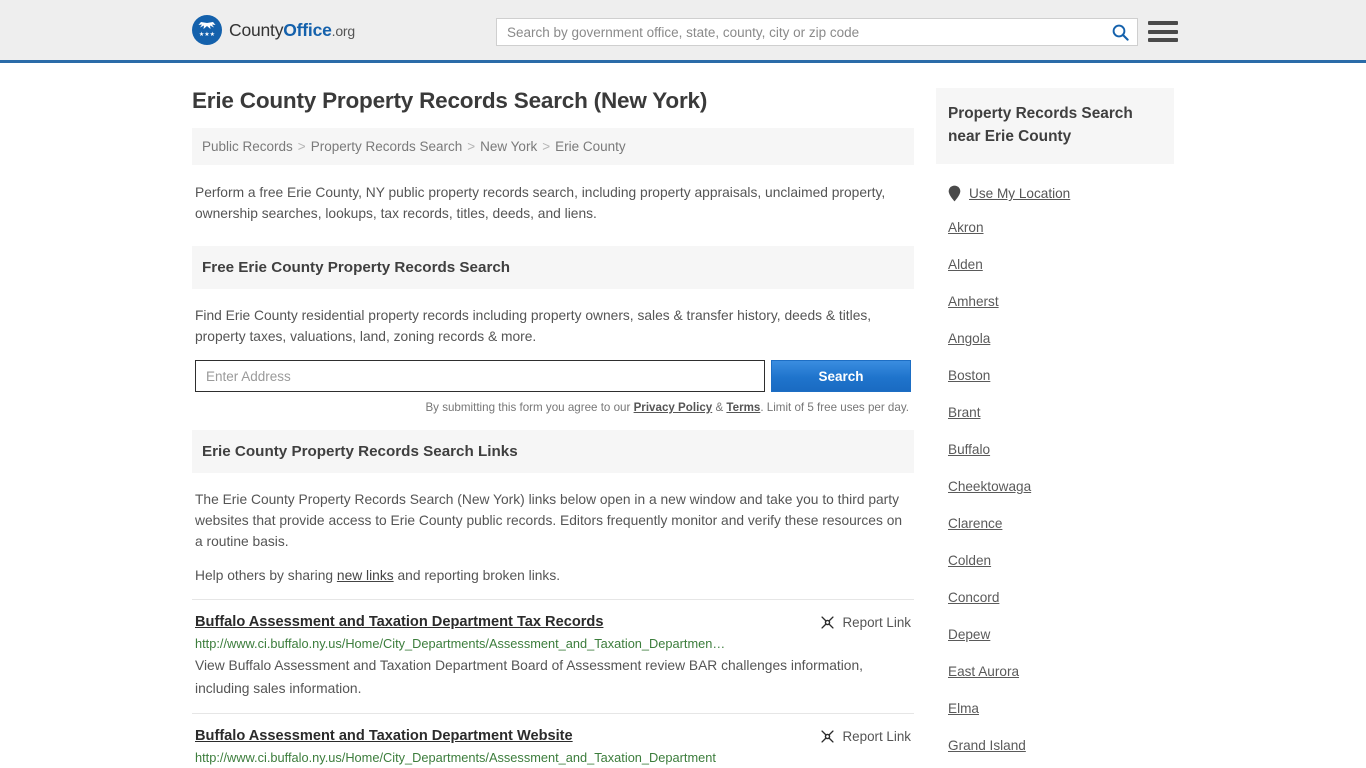 This screenshot has height=768, width=1366. Describe the element at coordinates (1055, 301) in the screenshot. I see `sidebar-city-link: Amherst` at that location.